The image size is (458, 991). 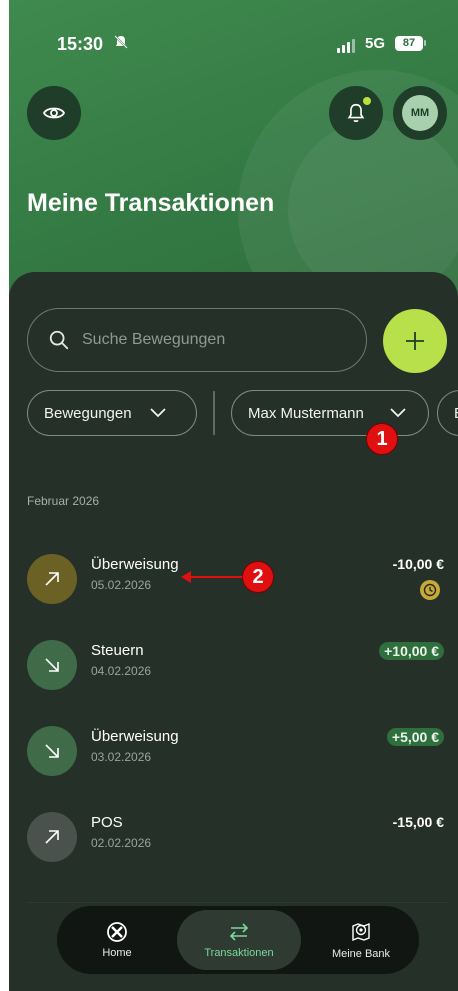 I want to click on nav-item-home: Home, so click(x=117, y=940).